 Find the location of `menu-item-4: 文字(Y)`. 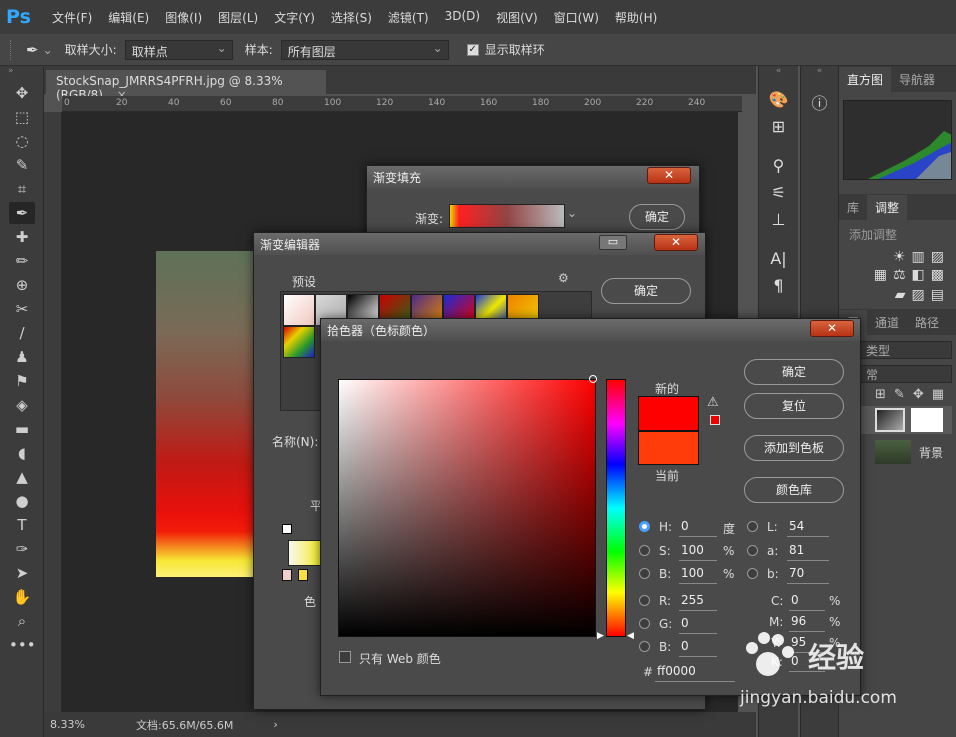

menu-item-4: 文字(Y) is located at coordinates (294, 17).